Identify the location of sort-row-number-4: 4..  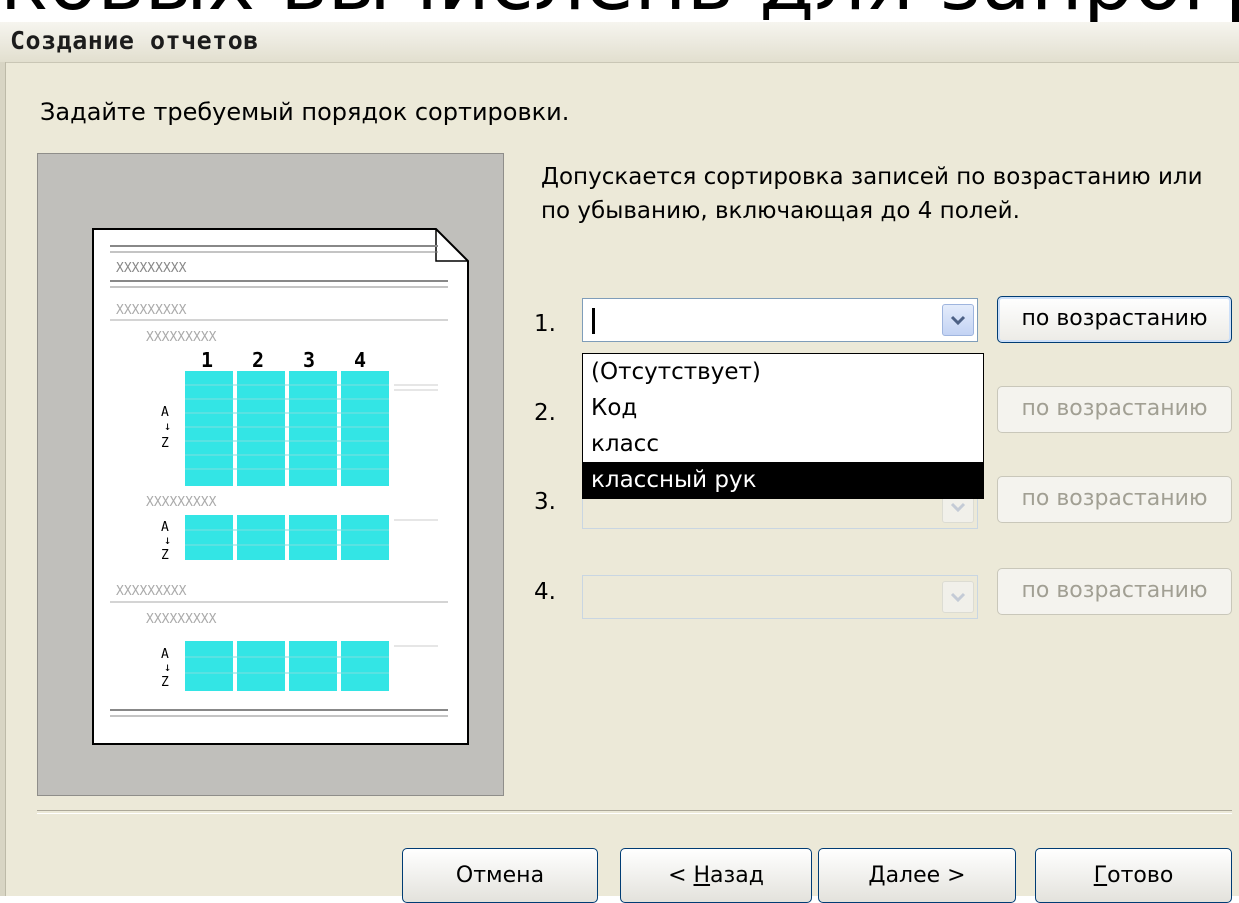
(545, 592).